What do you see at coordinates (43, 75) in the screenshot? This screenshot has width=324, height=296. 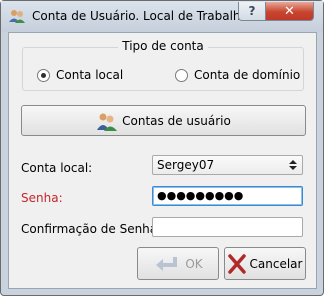 I see `radio-button-checked` at bounding box center [43, 75].